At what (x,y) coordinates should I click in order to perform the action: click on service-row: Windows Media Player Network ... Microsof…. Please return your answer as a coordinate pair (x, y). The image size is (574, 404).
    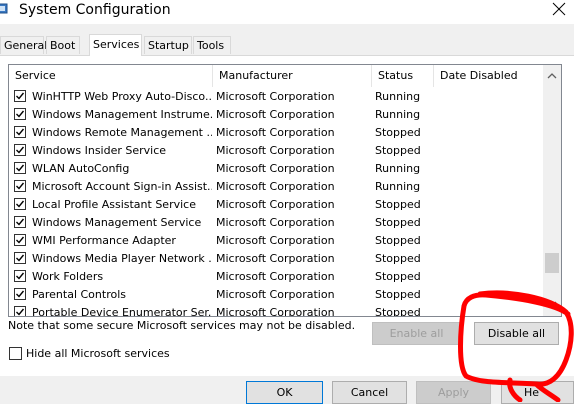
    Looking at the image, I should click on (275, 259).